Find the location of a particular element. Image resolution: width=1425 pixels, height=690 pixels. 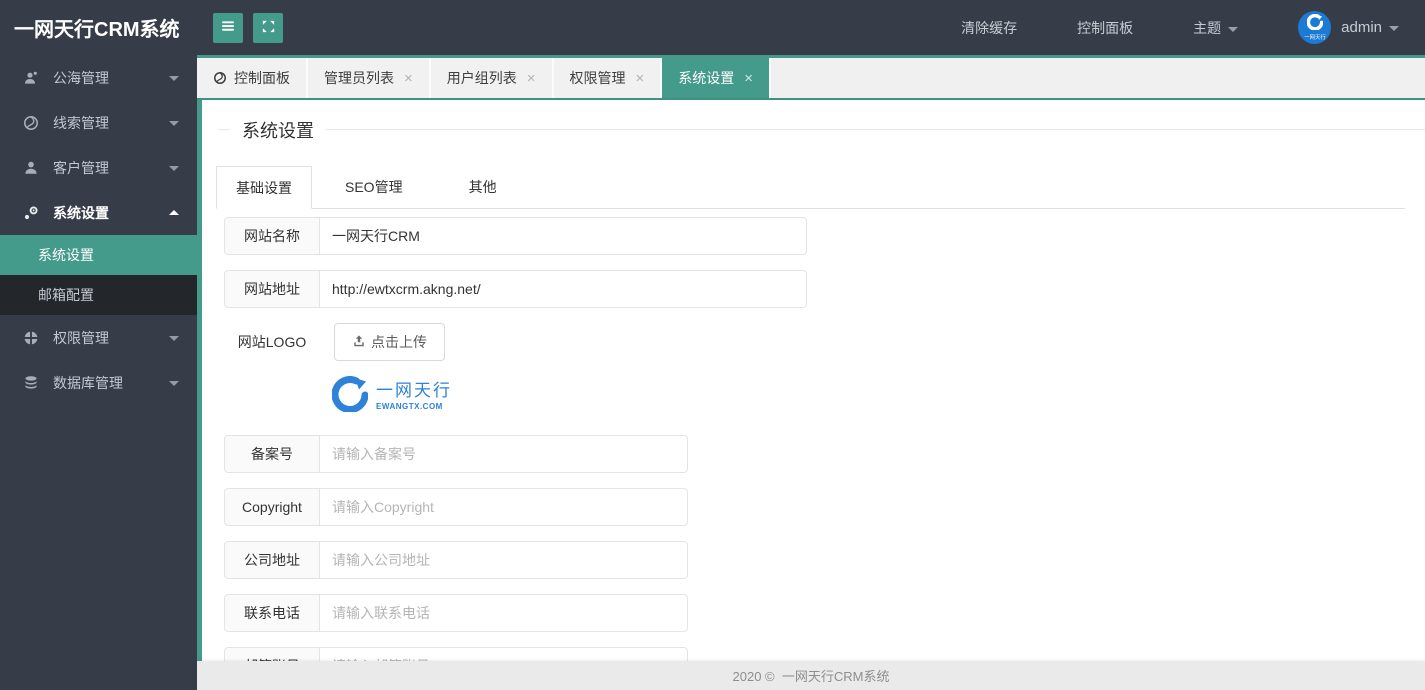

sidebar-item-leads: 线索管理 is located at coordinates (98, 122).